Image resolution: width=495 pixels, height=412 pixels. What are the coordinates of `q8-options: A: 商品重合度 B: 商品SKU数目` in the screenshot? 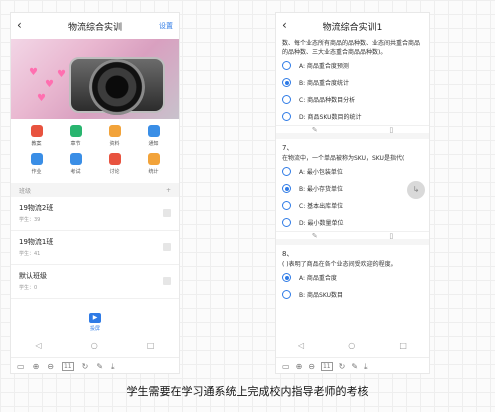 It's located at (352, 286).